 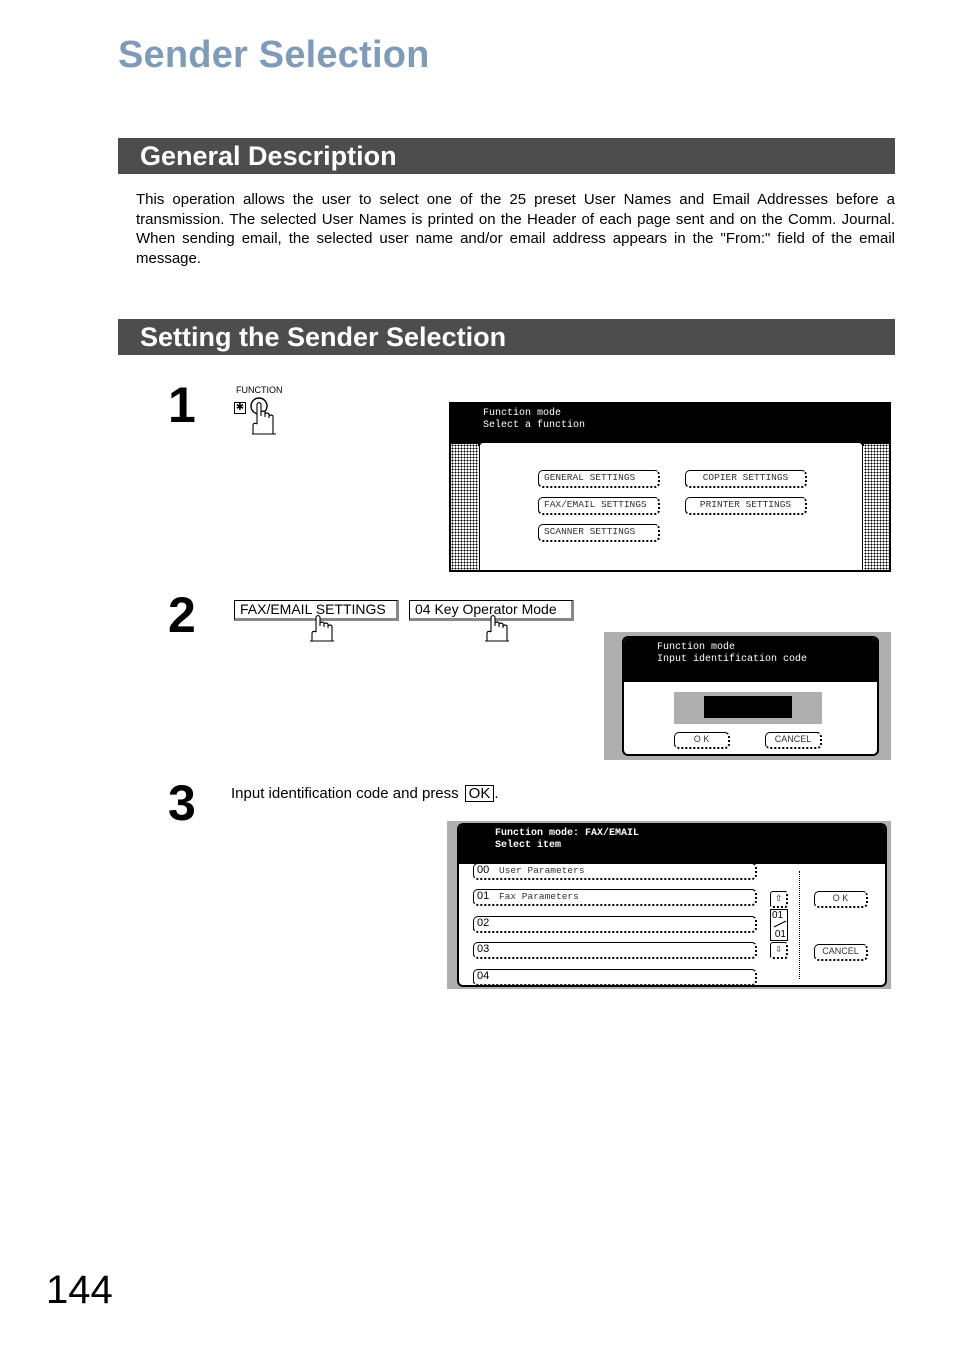 What do you see at coordinates (746, 479) in the screenshot?
I see `copier-settings-button: COPIER SETTINGS` at bounding box center [746, 479].